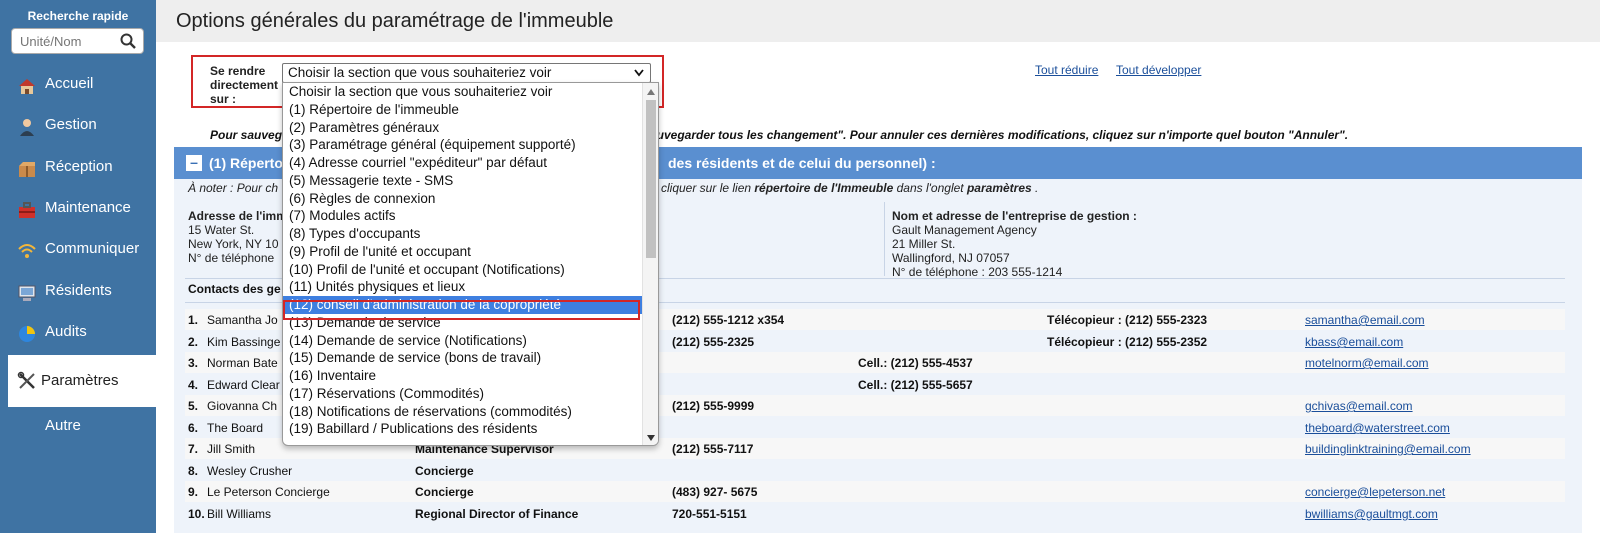 The image size is (1600, 533). What do you see at coordinates (78, 126) in the screenshot?
I see `sidebar-item-gestion: Gestion` at bounding box center [78, 126].